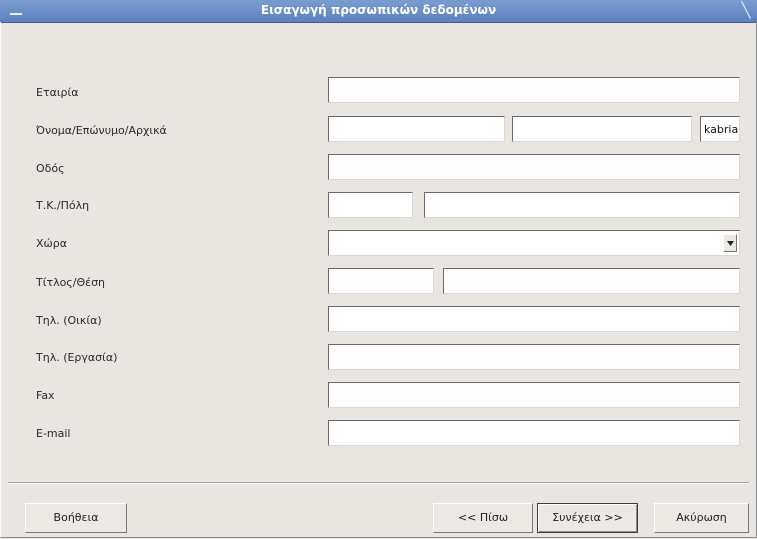 The height and width of the screenshot is (539, 757). Describe the element at coordinates (370, 205) in the screenshot. I see `zip-field` at that location.